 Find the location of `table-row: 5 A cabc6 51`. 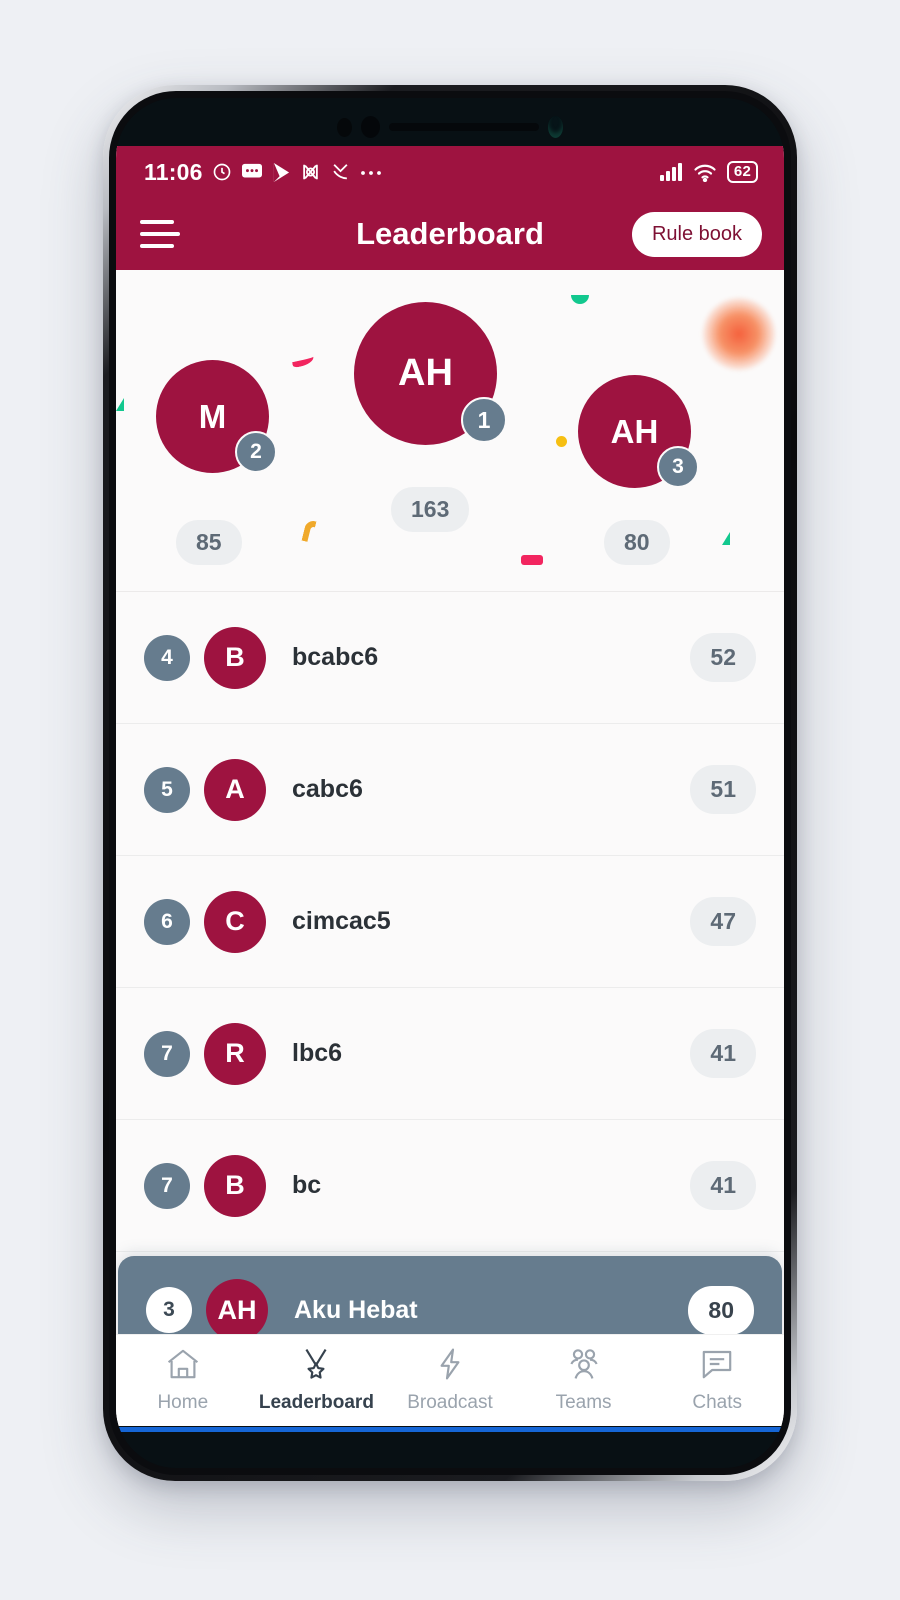

table-row: 5 A cabc6 51 is located at coordinates (450, 790).